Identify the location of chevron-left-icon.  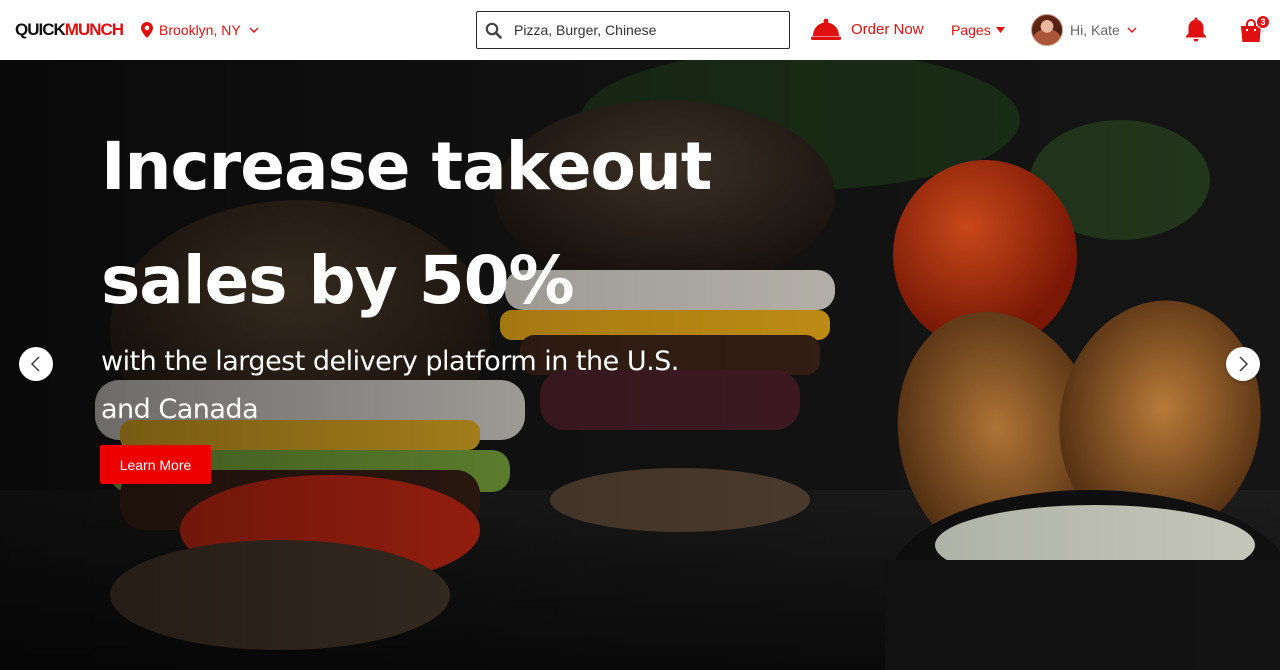
(35, 364).